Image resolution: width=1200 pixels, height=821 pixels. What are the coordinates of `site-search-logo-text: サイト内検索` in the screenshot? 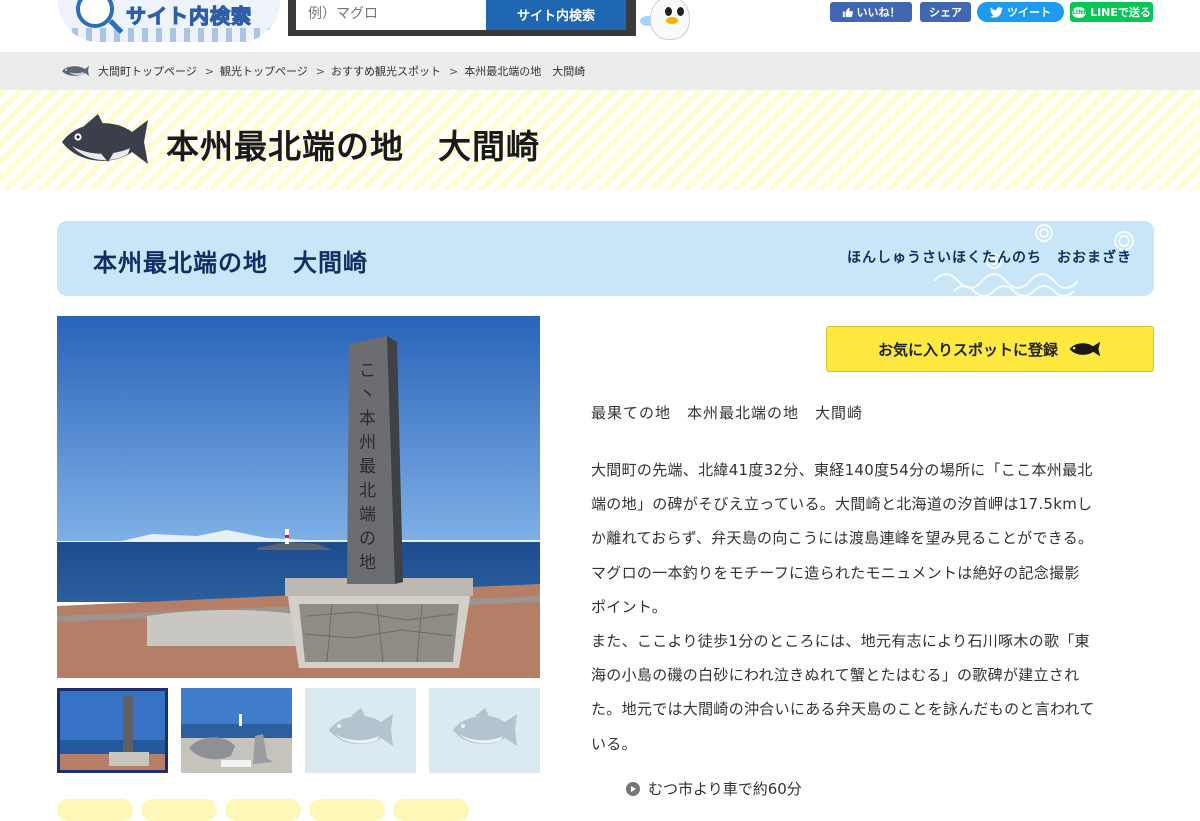 It's located at (188, 15).